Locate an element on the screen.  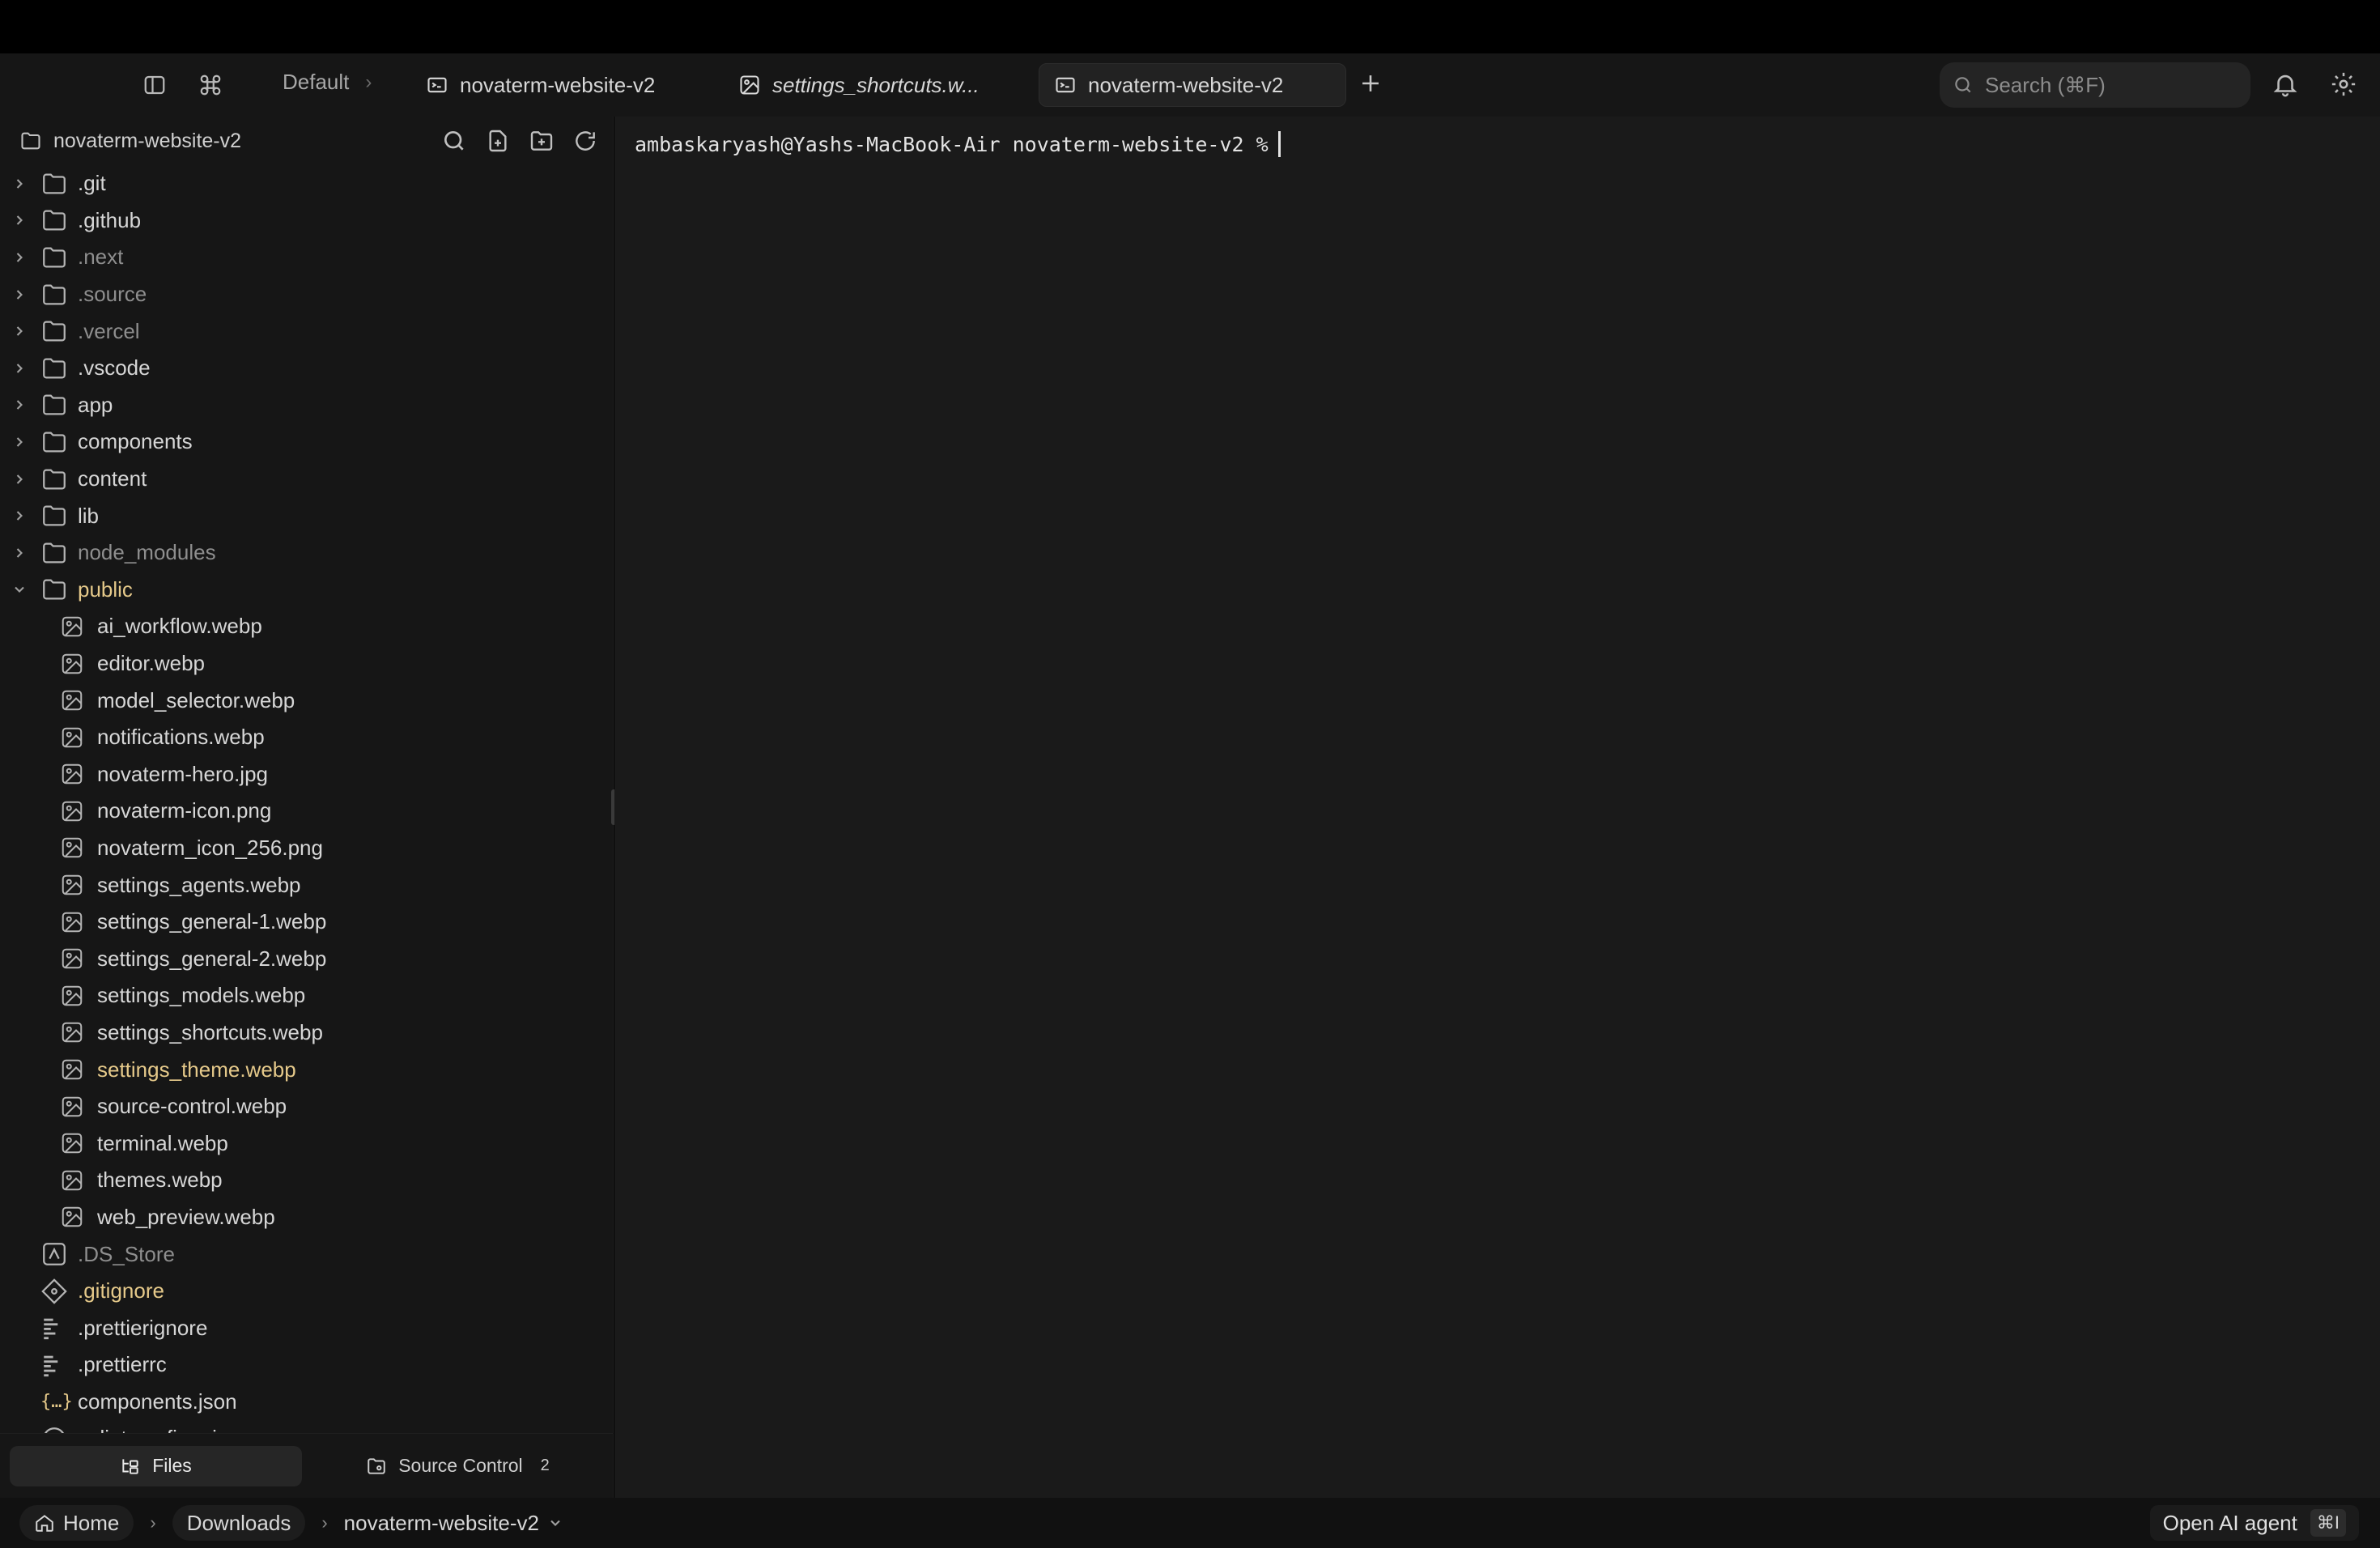
file-label: .DS_Store is located at coordinates (127, 1254).